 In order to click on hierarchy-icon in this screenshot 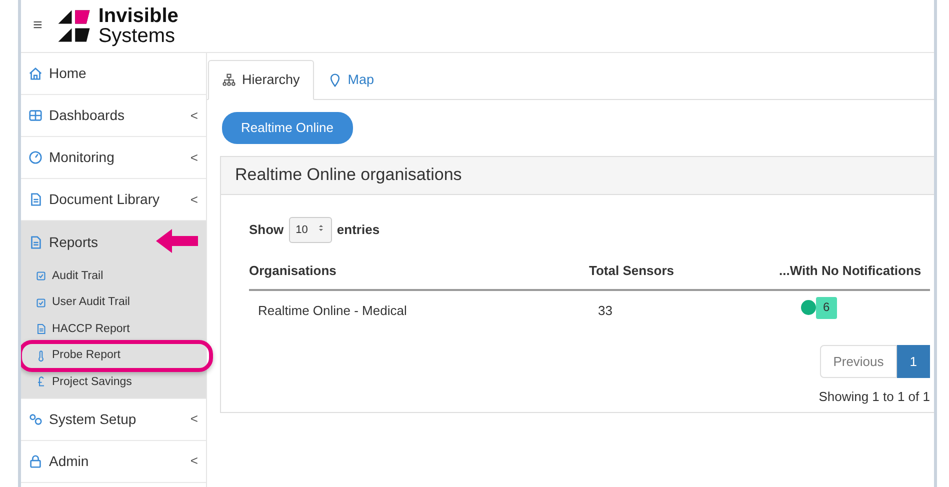, I will do `click(229, 80)`.